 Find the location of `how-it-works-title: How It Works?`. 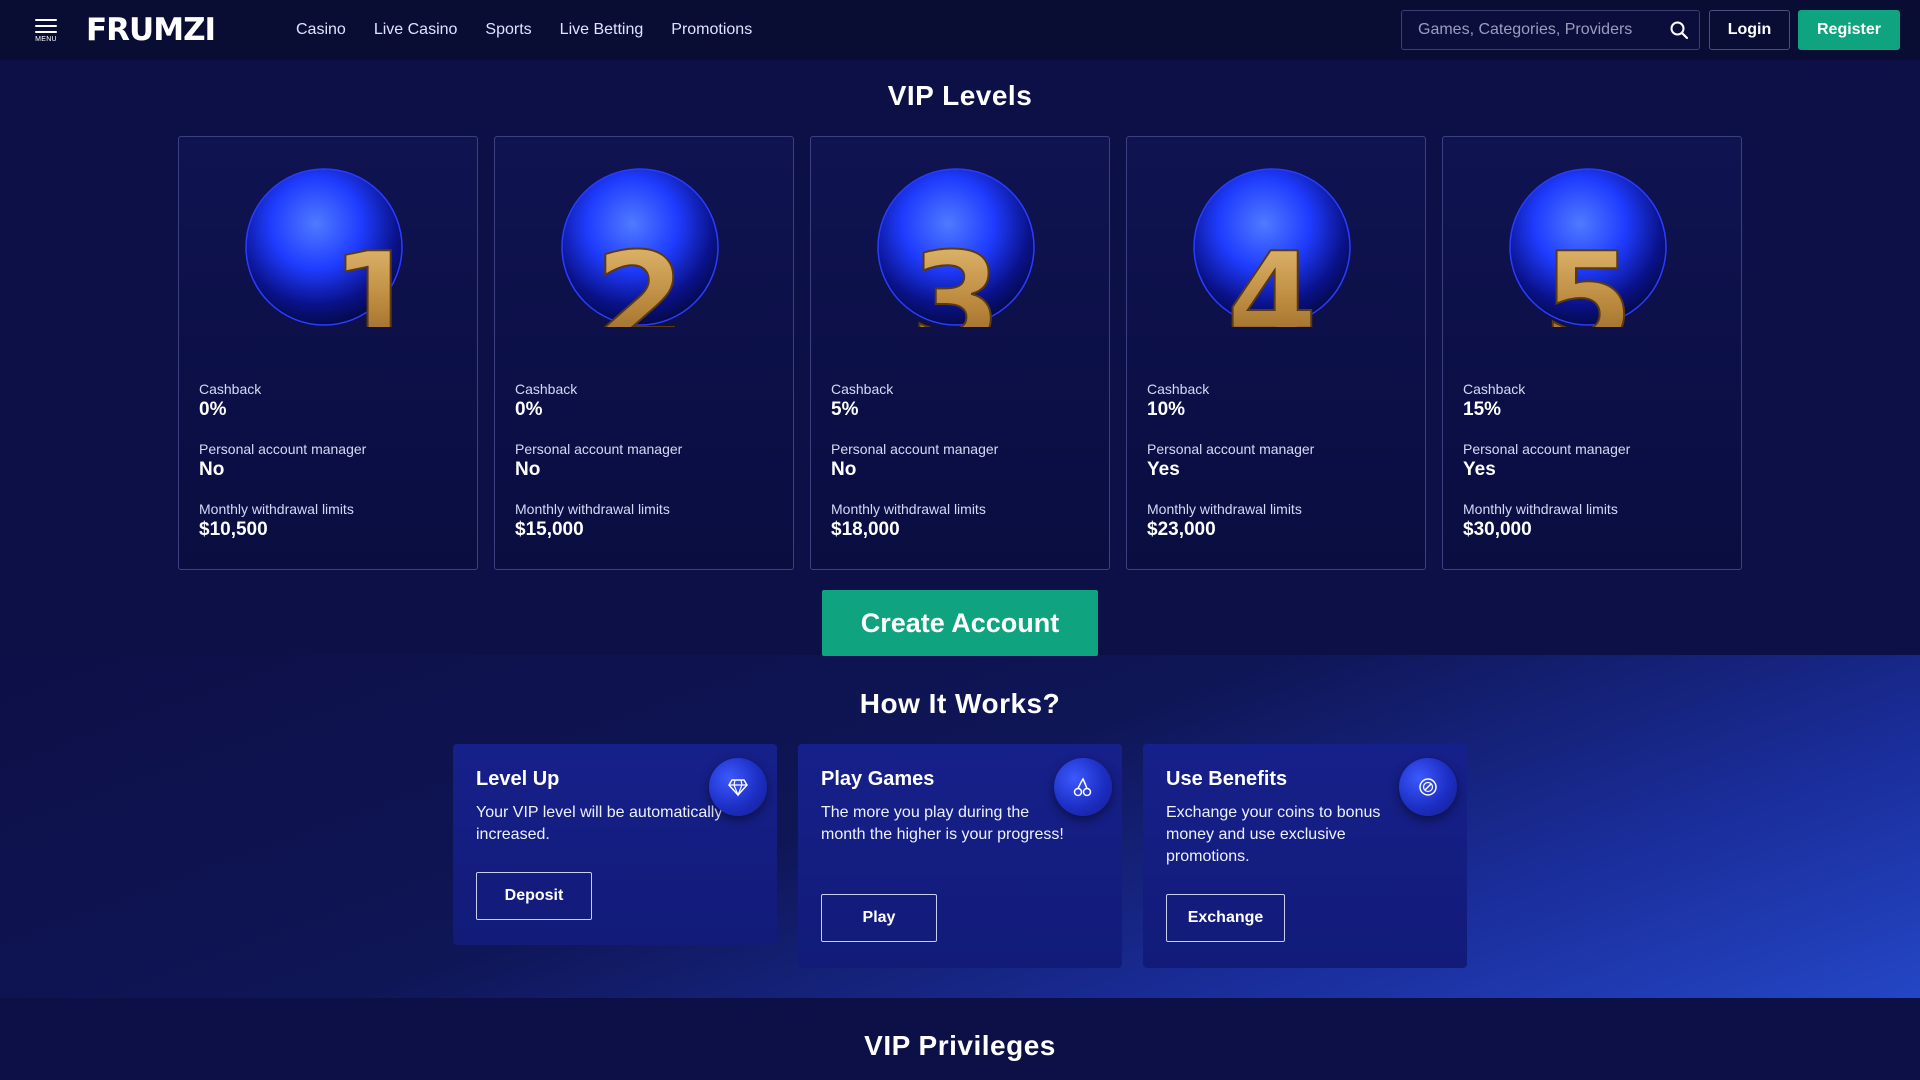

how-it-works-title: How It Works? is located at coordinates (960, 703).